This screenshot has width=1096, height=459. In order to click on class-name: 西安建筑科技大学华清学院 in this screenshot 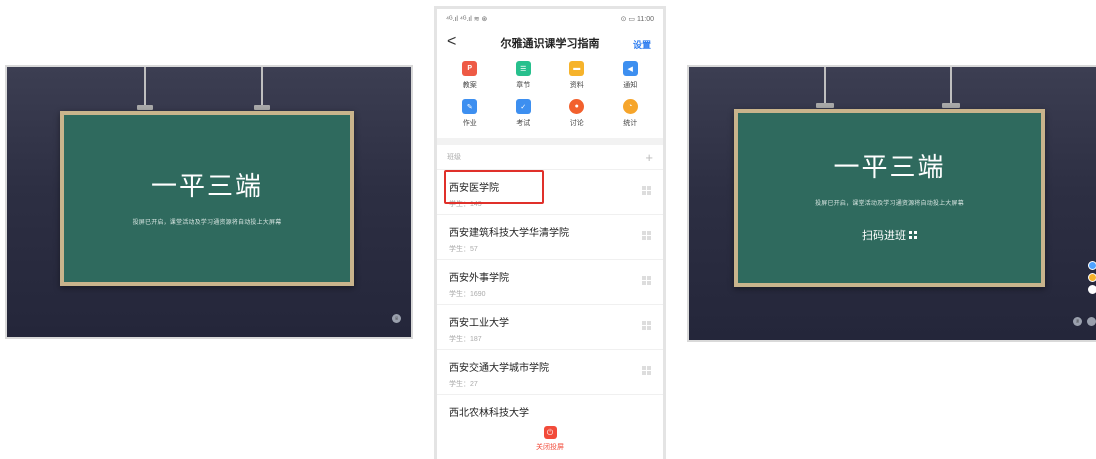, I will do `click(509, 233)`.